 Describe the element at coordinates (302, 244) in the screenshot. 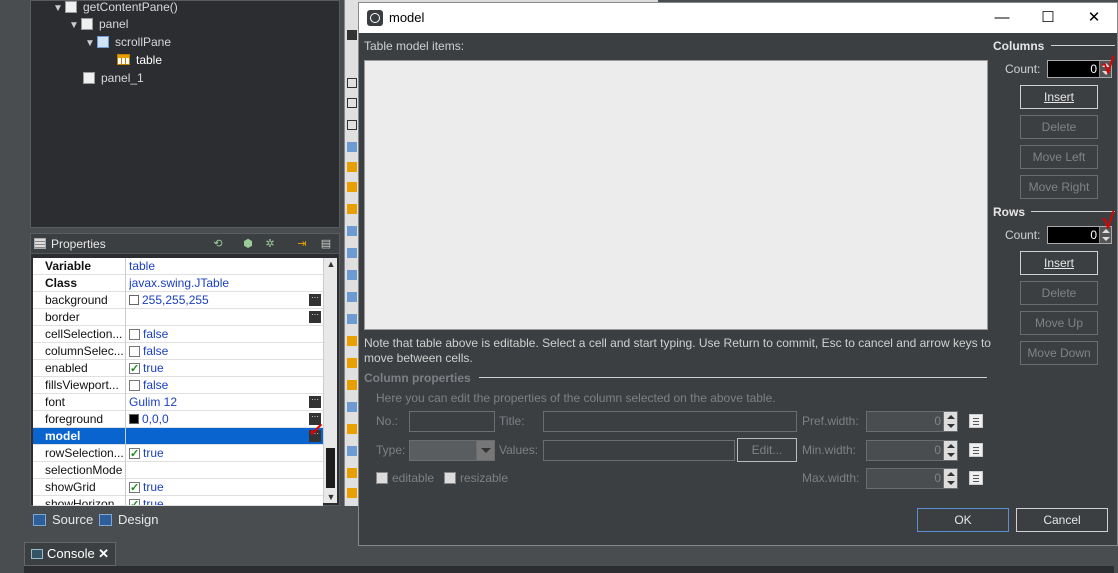

I see `convert-local-icon: ⇥` at that location.